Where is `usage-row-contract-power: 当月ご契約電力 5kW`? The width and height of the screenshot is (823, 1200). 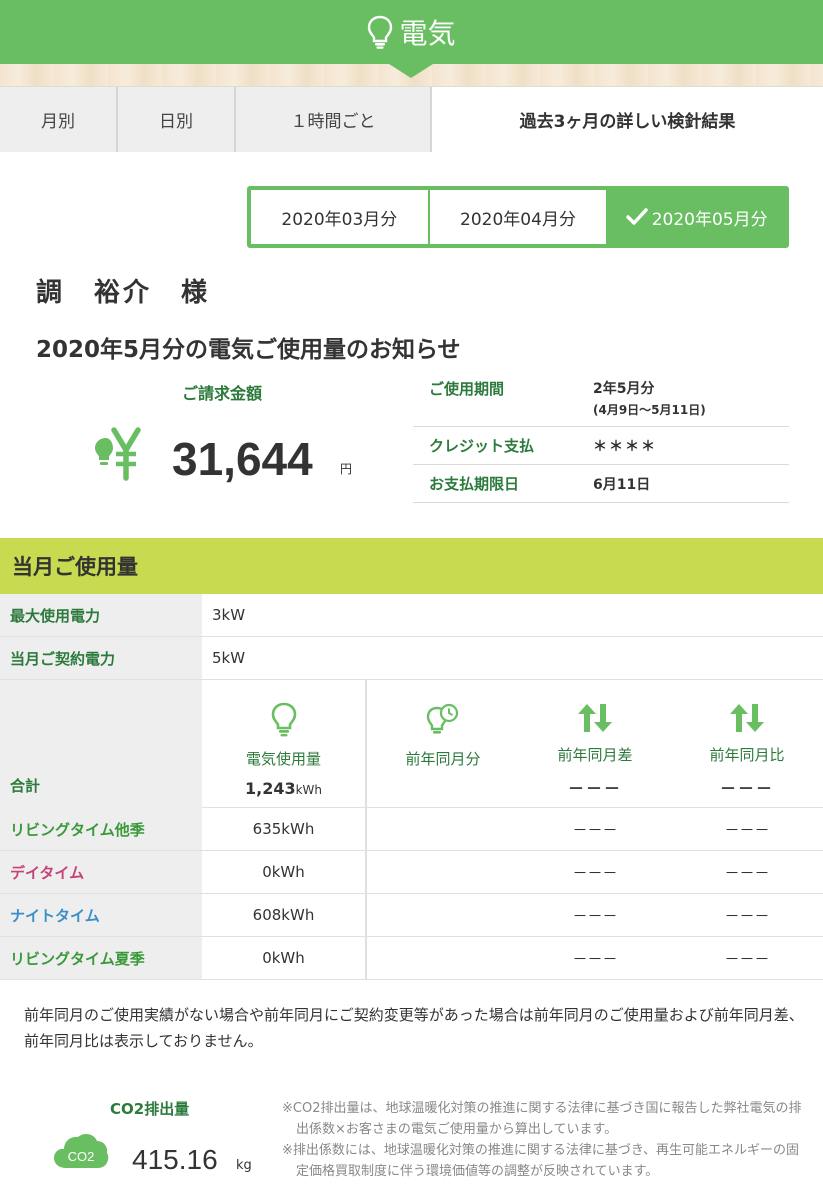 usage-row-contract-power: 当月ご契約電力 5kW is located at coordinates (411, 658).